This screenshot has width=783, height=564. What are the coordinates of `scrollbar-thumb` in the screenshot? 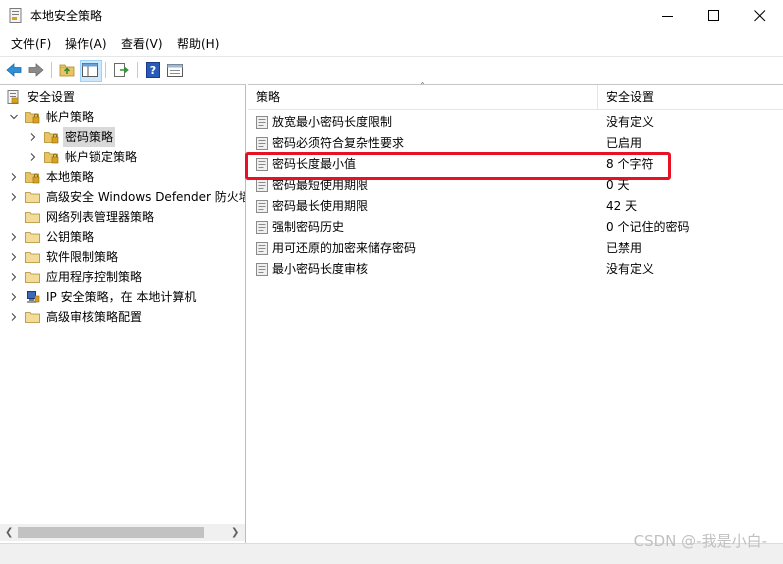 It's located at (111, 532).